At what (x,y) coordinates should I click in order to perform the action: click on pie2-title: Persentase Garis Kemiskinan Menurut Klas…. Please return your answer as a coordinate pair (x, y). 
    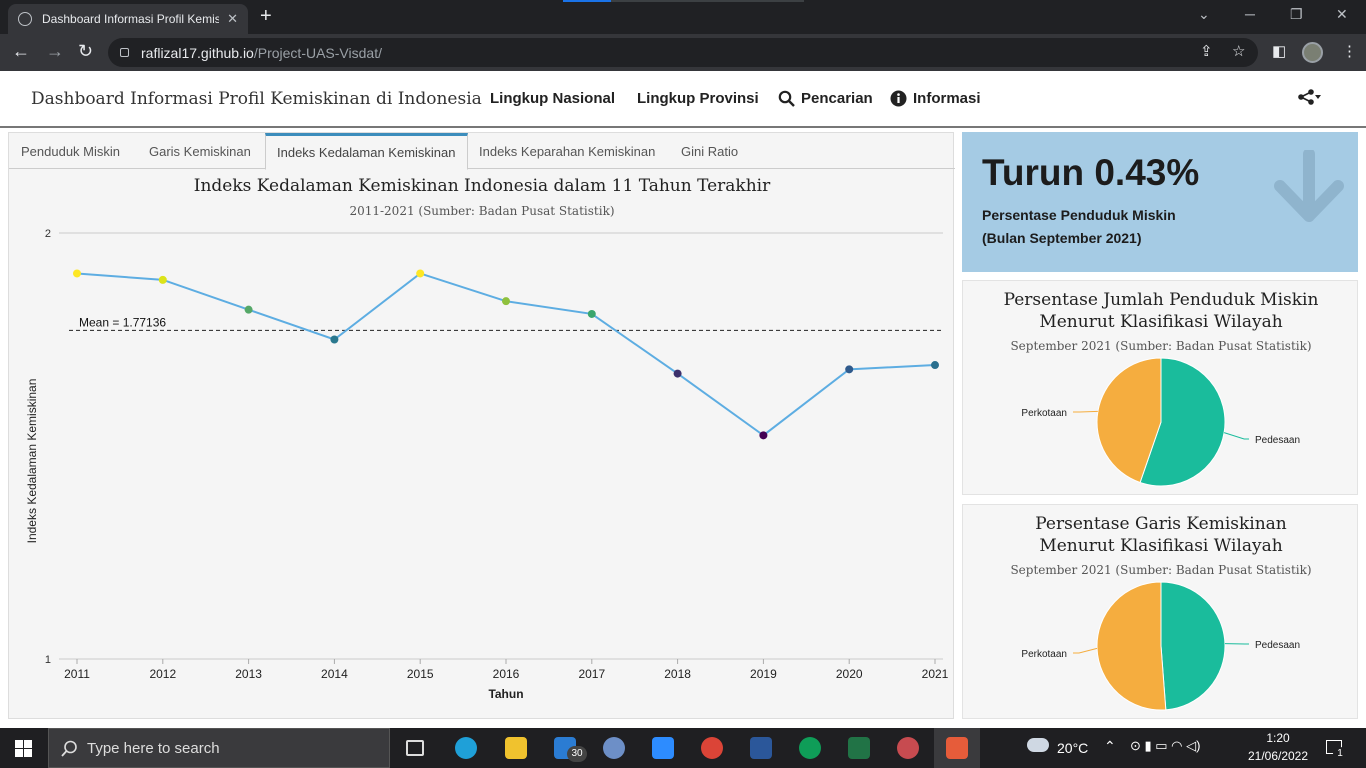
    Looking at the image, I should click on (1161, 535).